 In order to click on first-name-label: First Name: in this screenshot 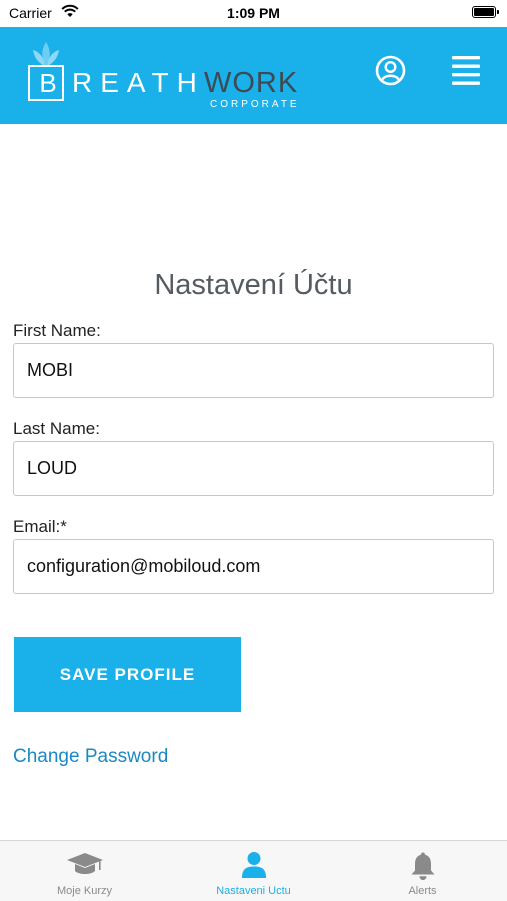, I will do `click(57, 330)`.